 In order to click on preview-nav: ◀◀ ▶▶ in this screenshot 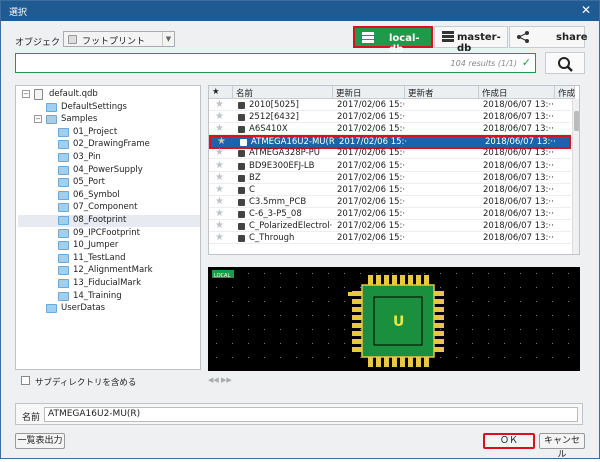, I will do `click(228, 381)`.